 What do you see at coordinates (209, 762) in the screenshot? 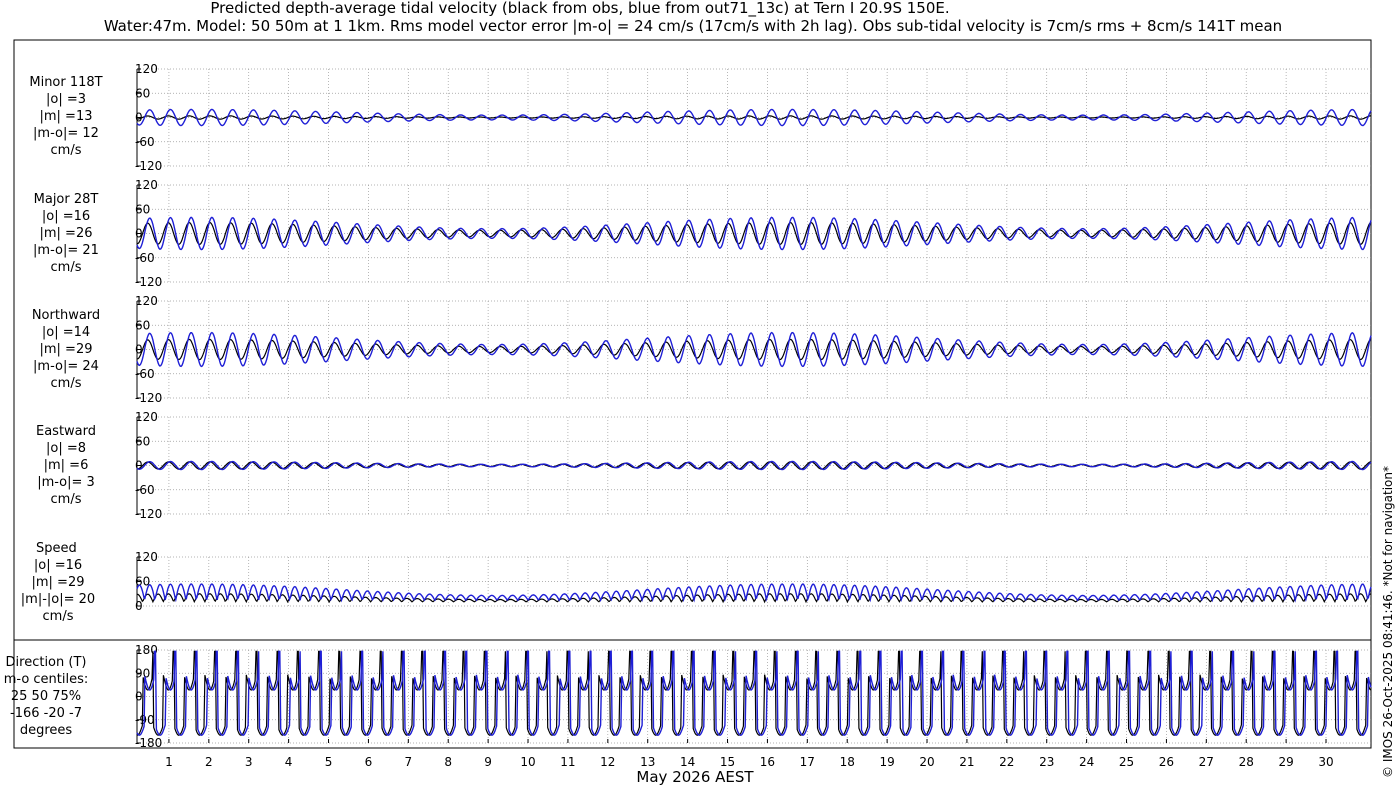
I see `x-tick-label: 2` at bounding box center [209, 762].